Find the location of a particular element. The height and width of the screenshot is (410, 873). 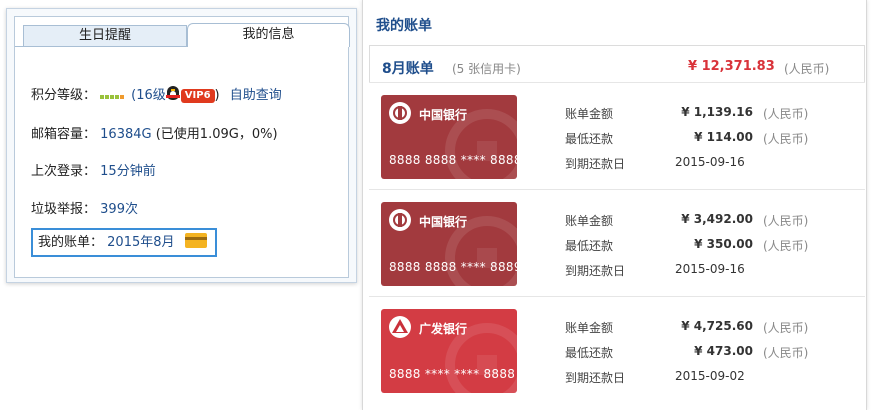

last-login-row: 上次登录： 15分钟前 is located at coordinates (93, 169).